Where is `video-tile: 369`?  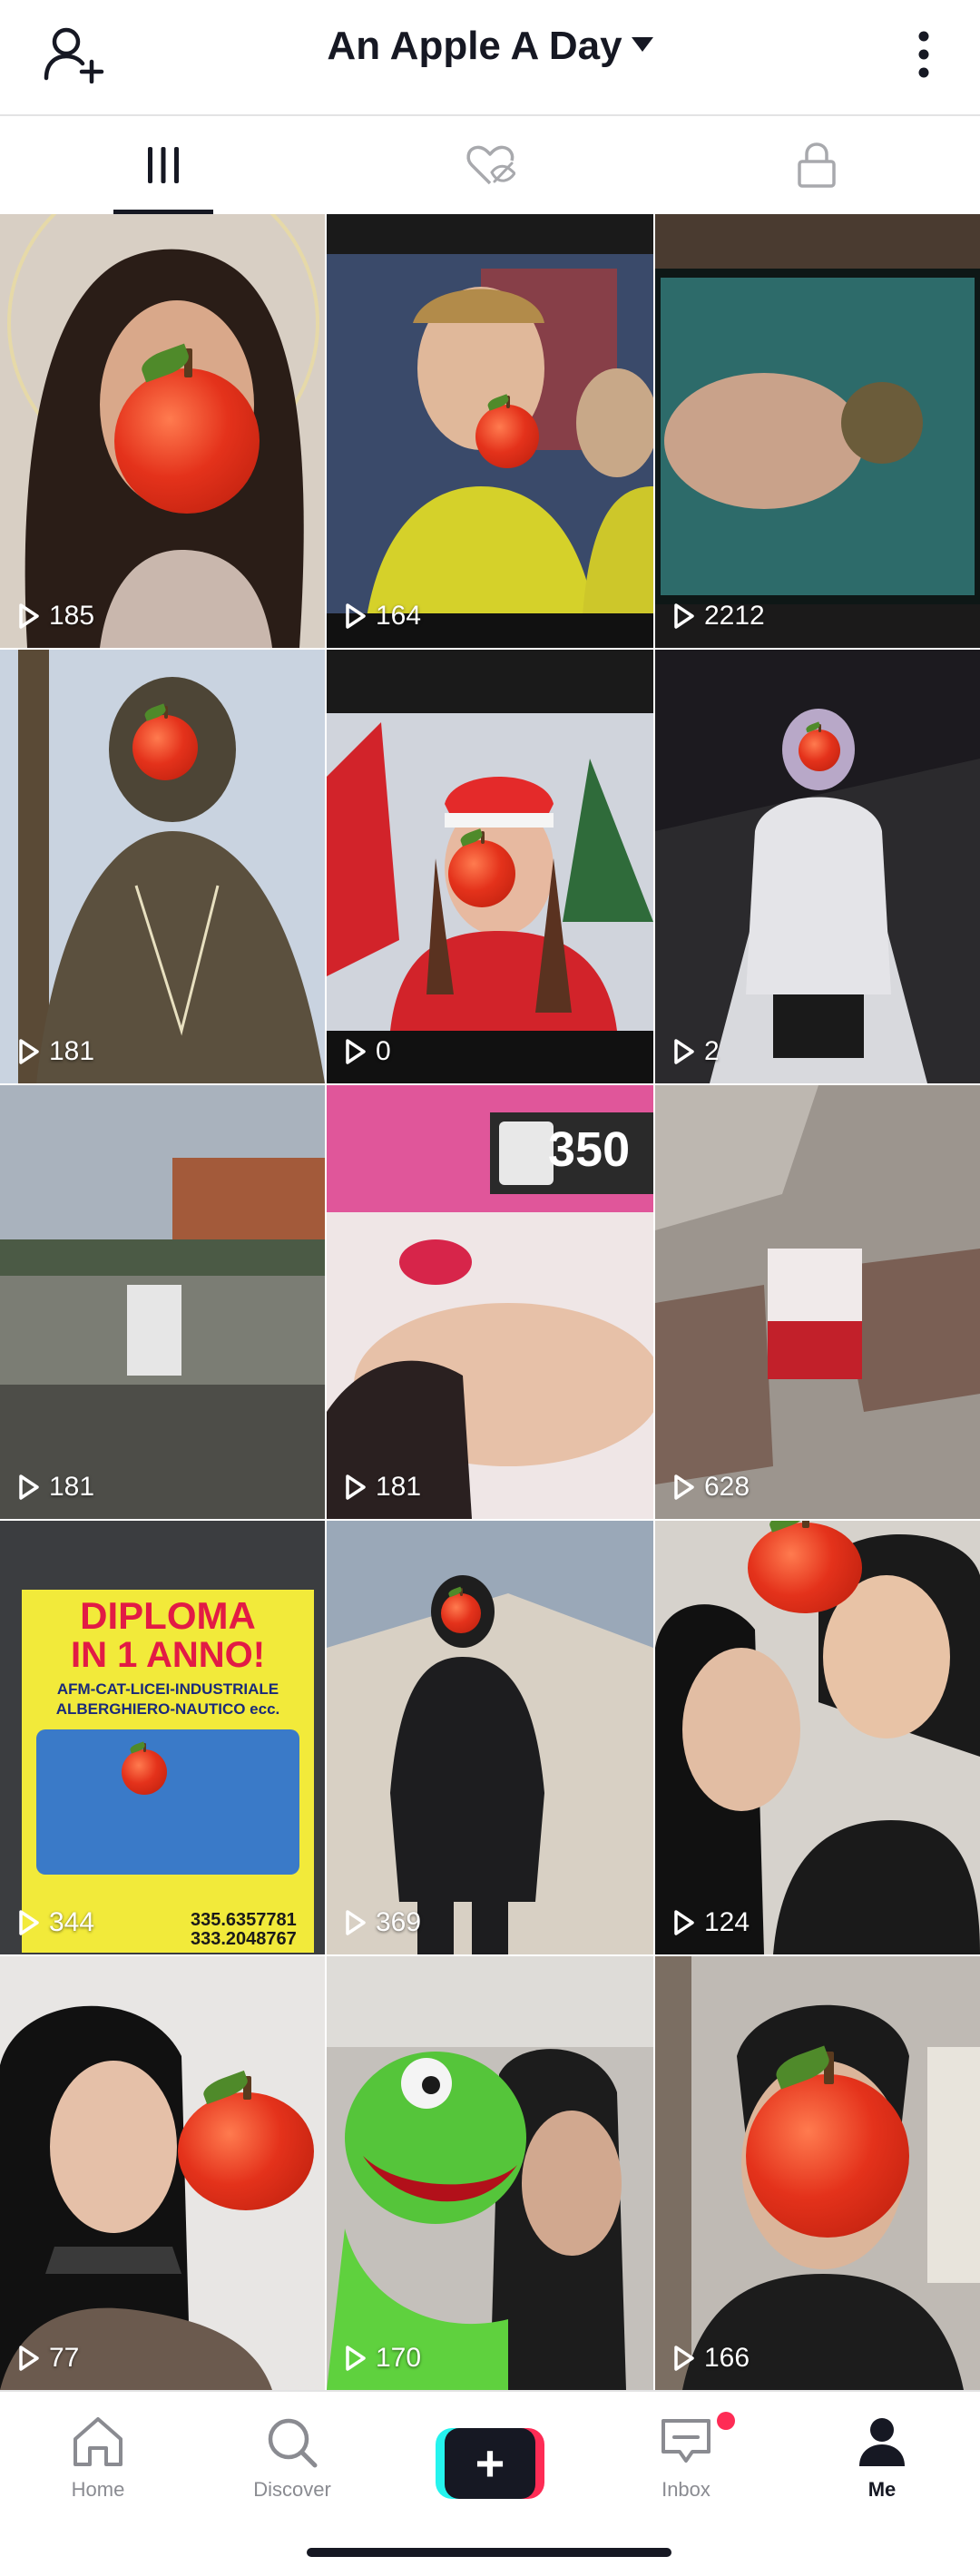 video-tile: 369 is located at coordinates (490, 1737).